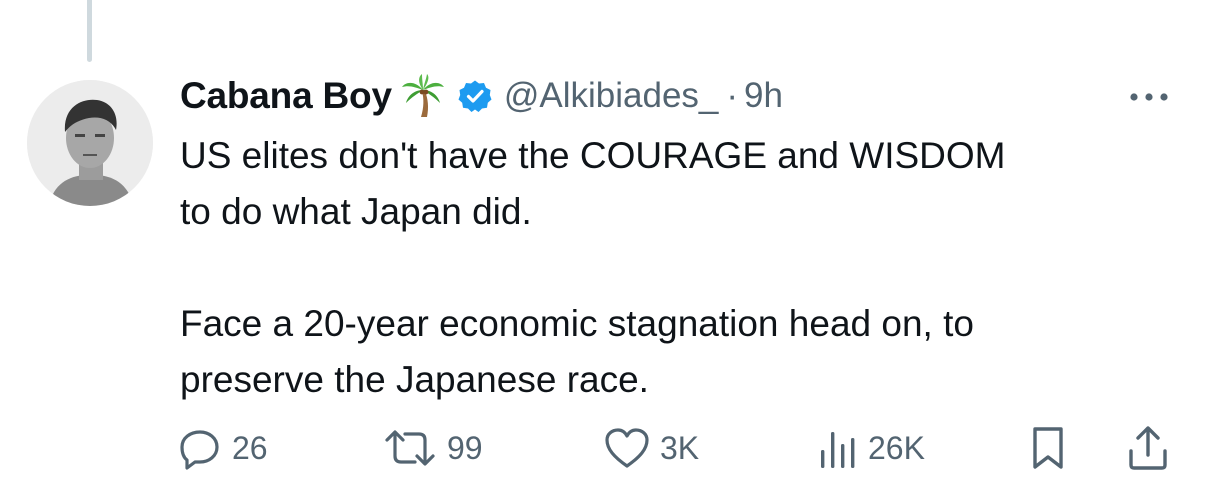 The image size is (1206, 495). I want to click on tweet-header: Cabana Boy @Alkibiades_ · 9h, so click(481, 96).